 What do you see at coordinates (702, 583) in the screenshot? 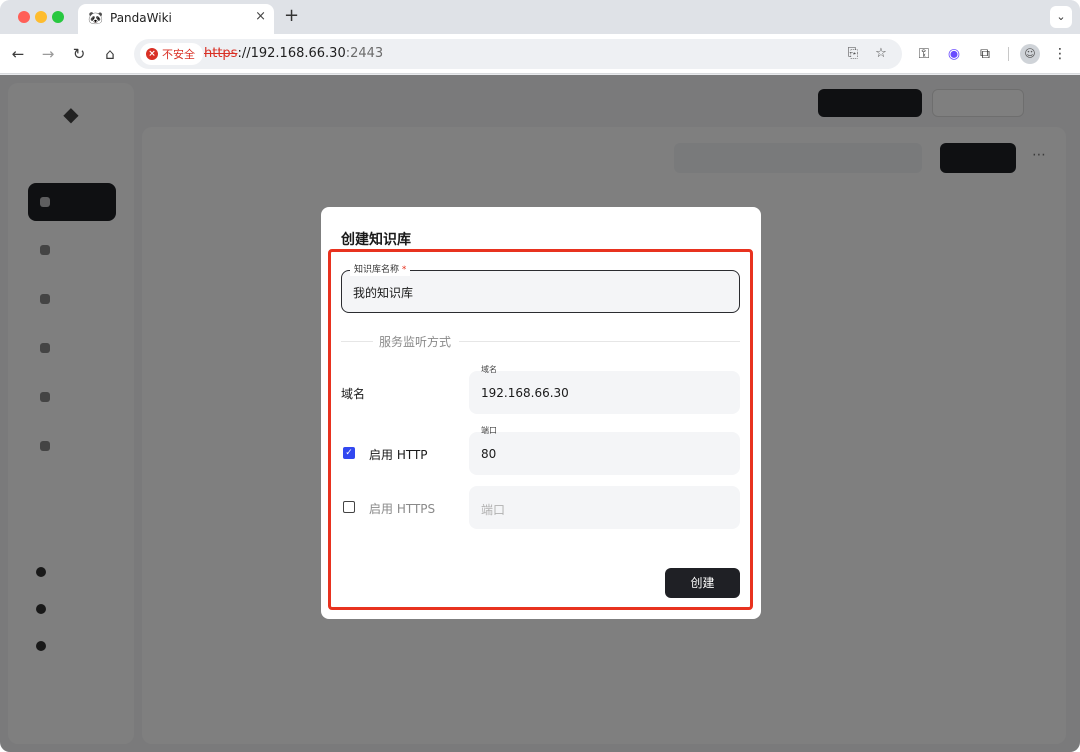
I see `create-button: 创建` at bounding box center [702, 583].